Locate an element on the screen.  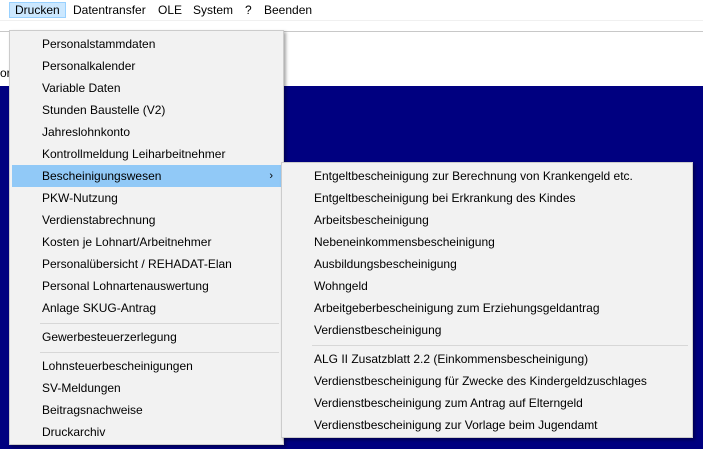
menu-datentransfer: Datentransfer is located at coordinates (109, 10).